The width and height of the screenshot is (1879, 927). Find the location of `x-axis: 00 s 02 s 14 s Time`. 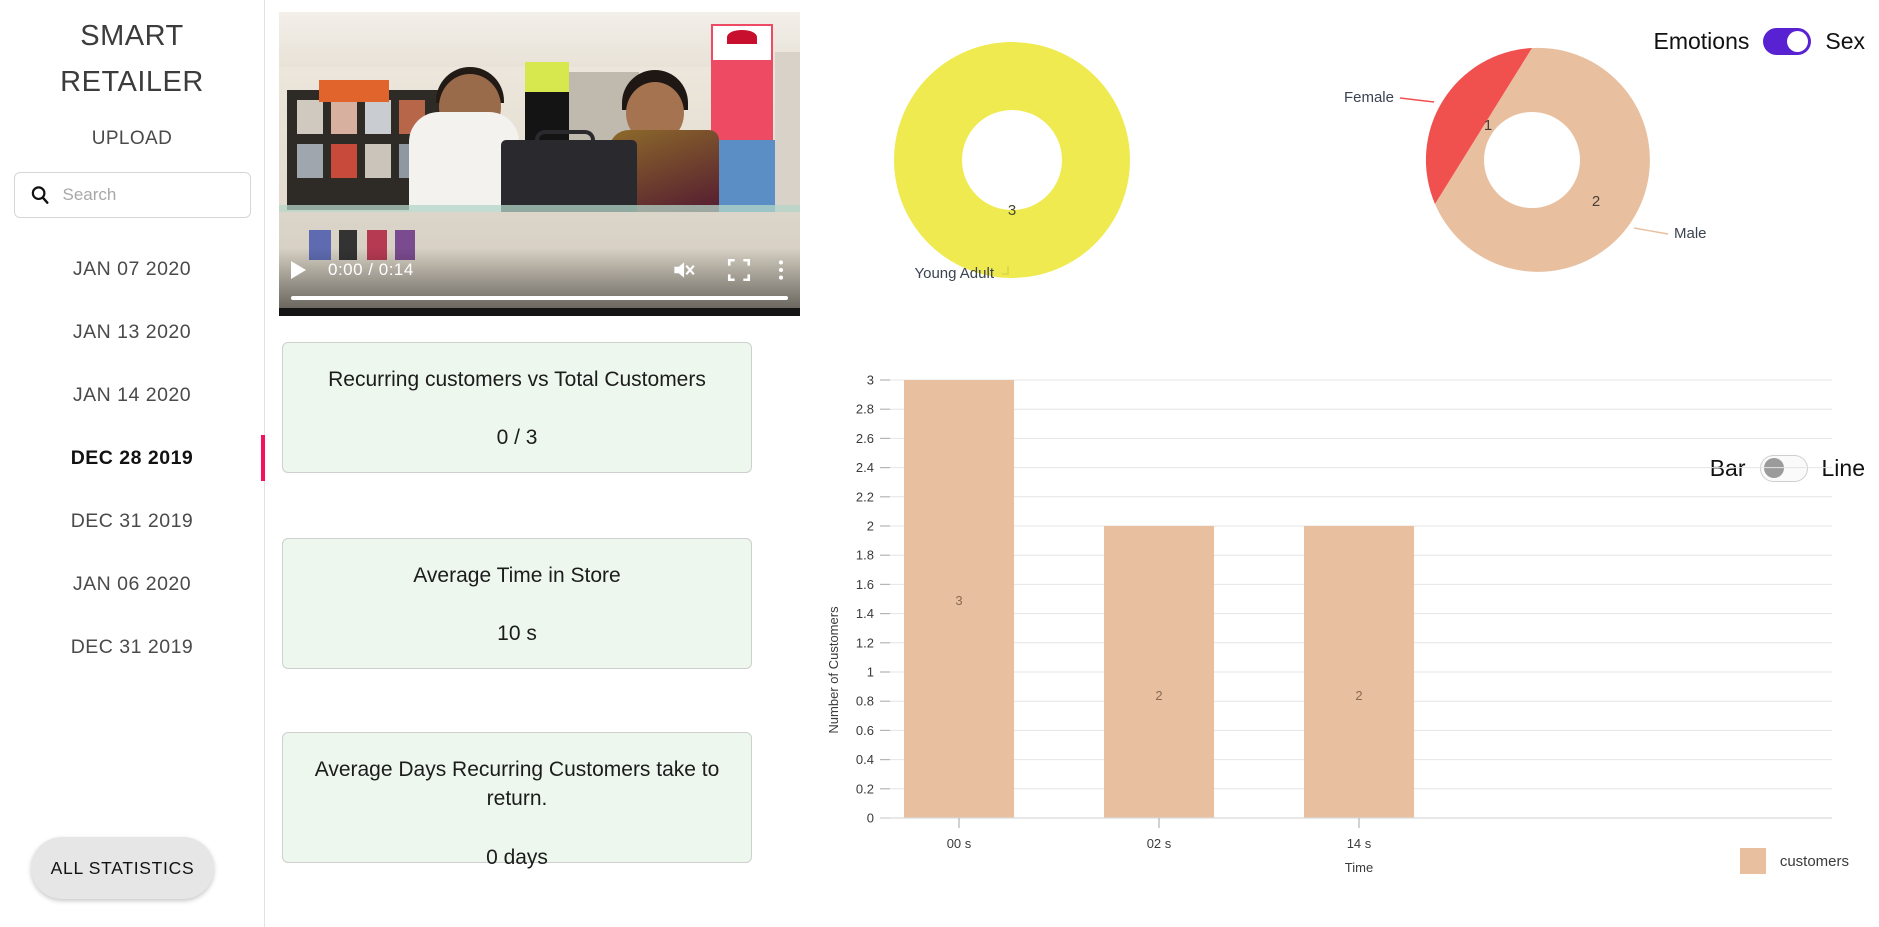

x-axis: 00 s 02 s 14 s Time is located at coordinates (1356, 846).